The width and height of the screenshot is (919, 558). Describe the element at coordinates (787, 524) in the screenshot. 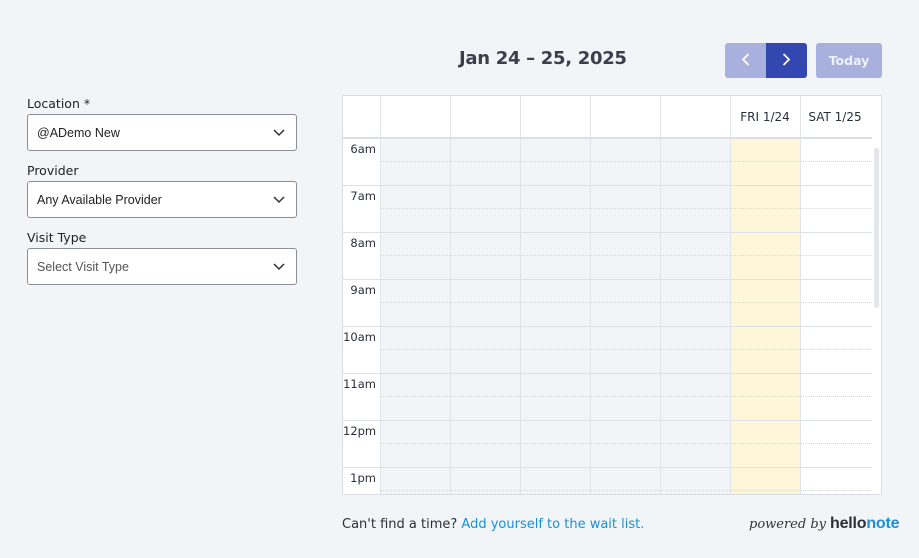

I see `powered-by-text: powered by` at that location.